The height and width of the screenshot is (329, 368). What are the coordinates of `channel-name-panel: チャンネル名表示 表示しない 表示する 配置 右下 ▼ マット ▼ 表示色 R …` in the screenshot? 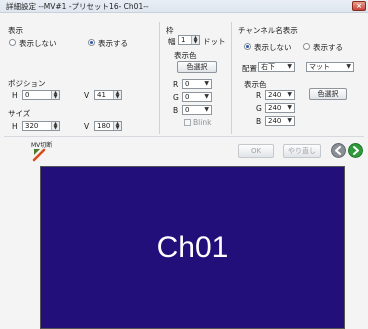 It's located at (298, 78).